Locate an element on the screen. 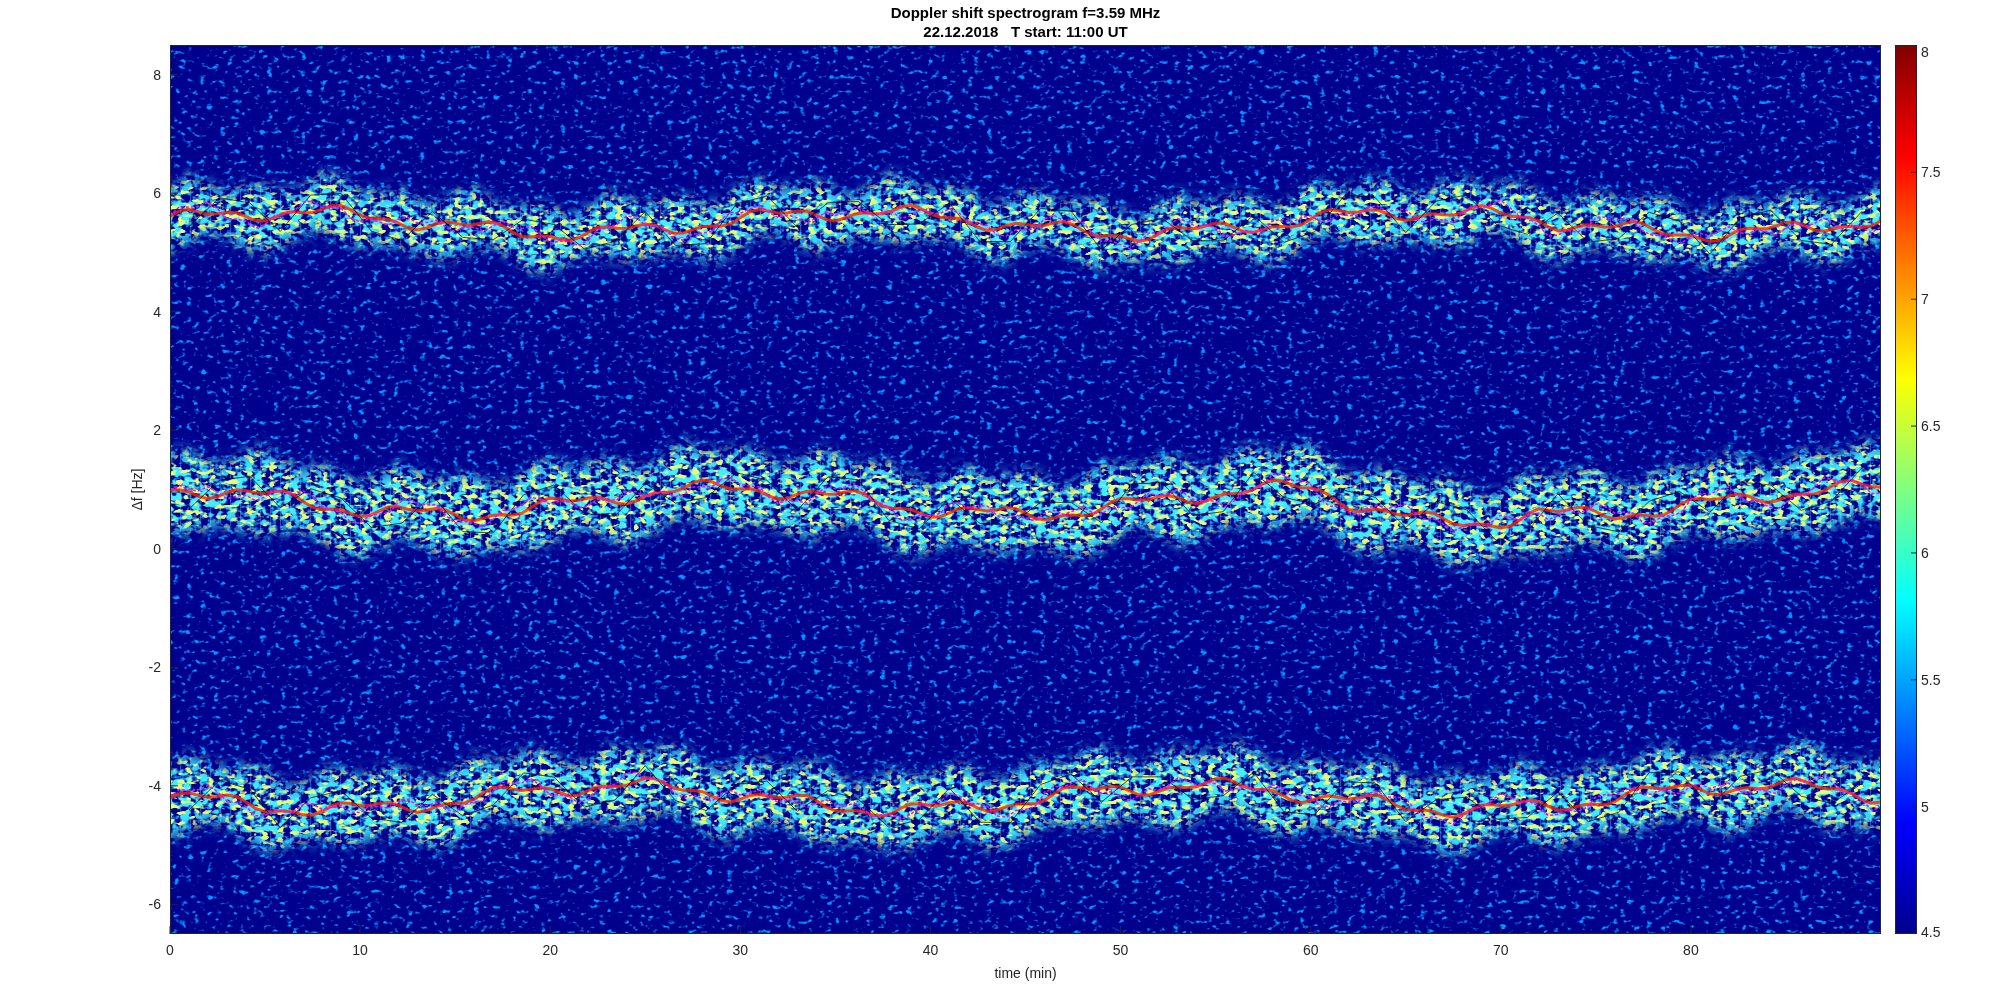 The image size is (2000, 1003). y-tick-label: 6 is located at coordinates (157, 193).